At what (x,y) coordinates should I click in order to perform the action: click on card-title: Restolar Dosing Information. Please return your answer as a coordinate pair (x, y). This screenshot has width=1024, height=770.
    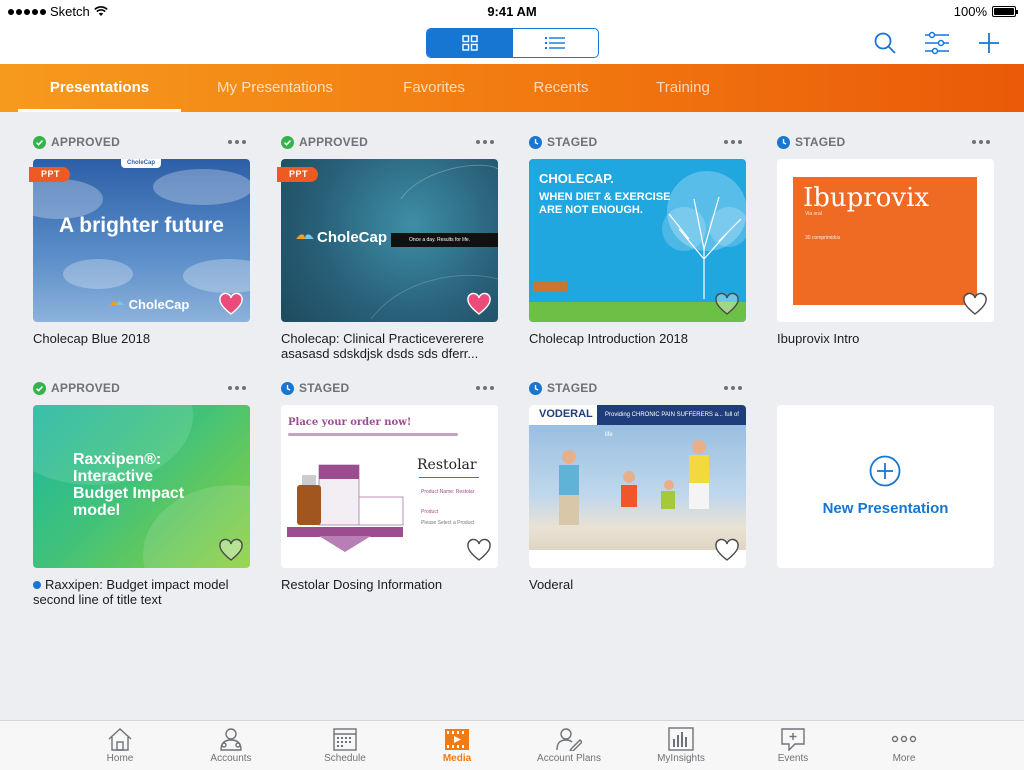
    Looking at the image, I should click on (362, 584).